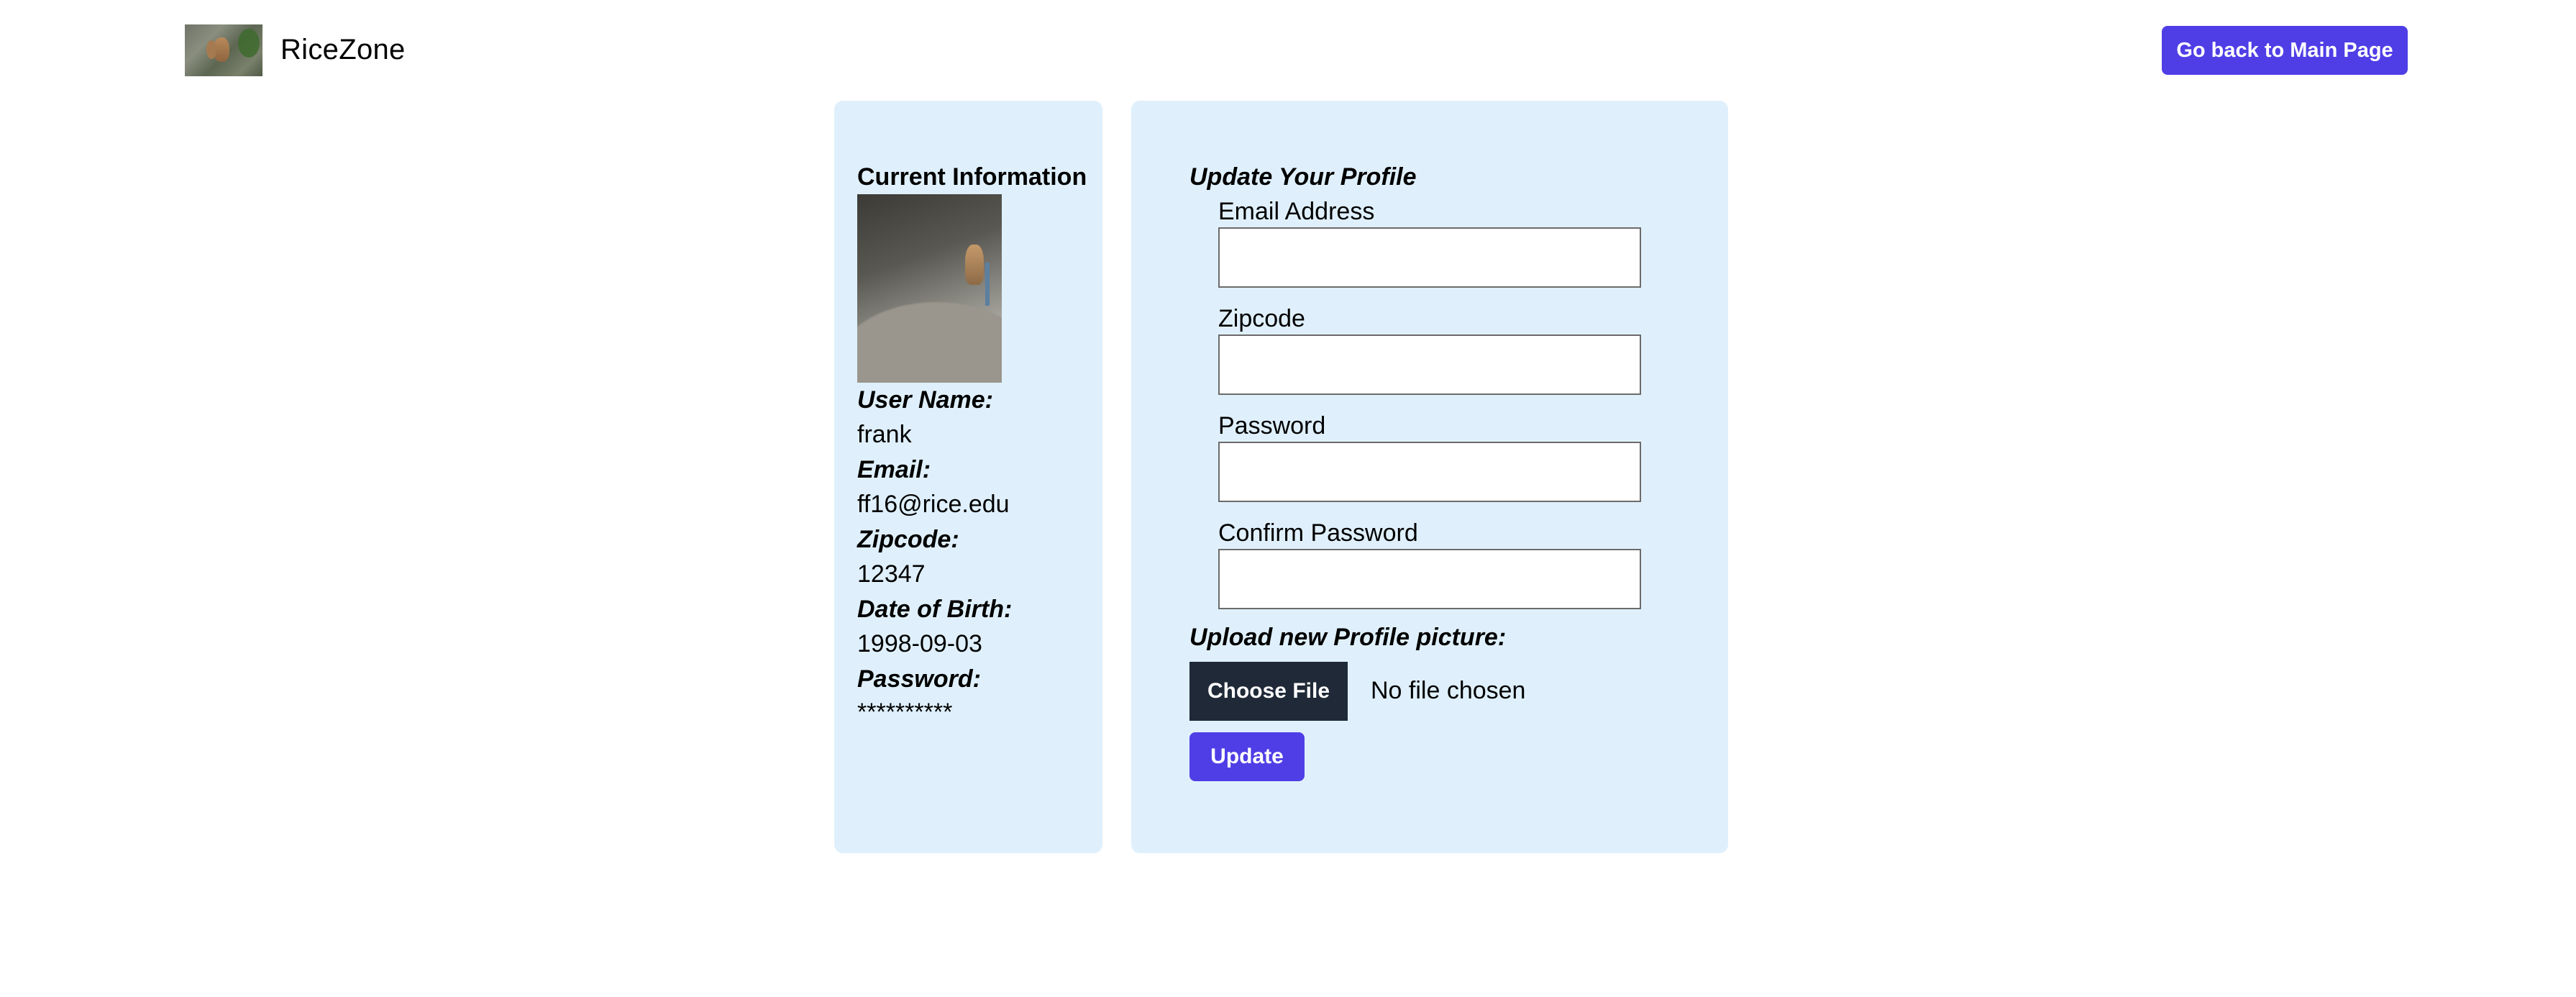 The image size is (2576, 997). I want to click on zipcode-input, so click(1429, 365).